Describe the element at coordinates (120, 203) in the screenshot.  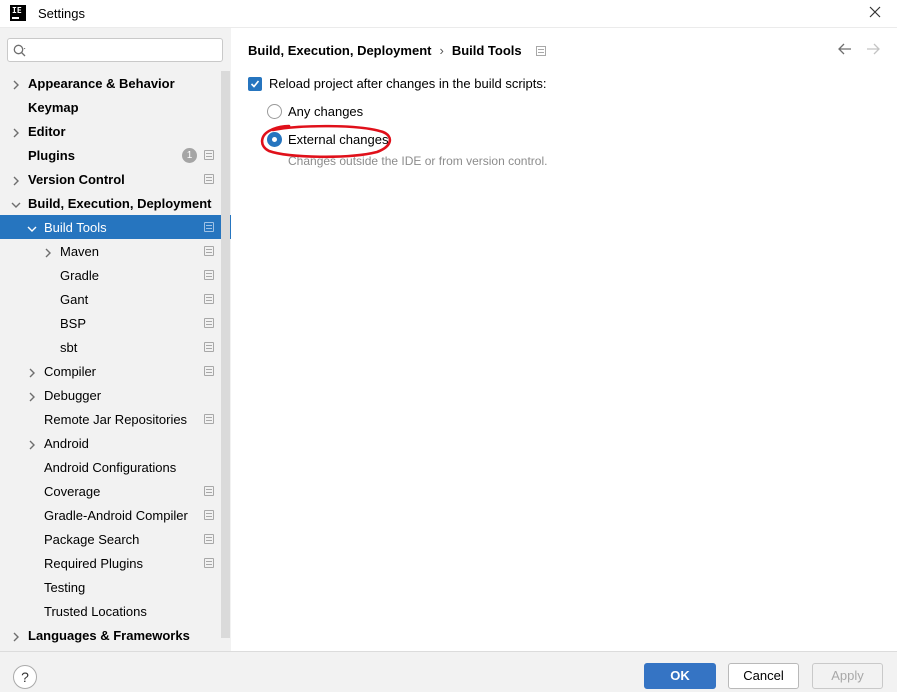
I see `sidebar-item-label: Build, Execution, Deployment` at that location.